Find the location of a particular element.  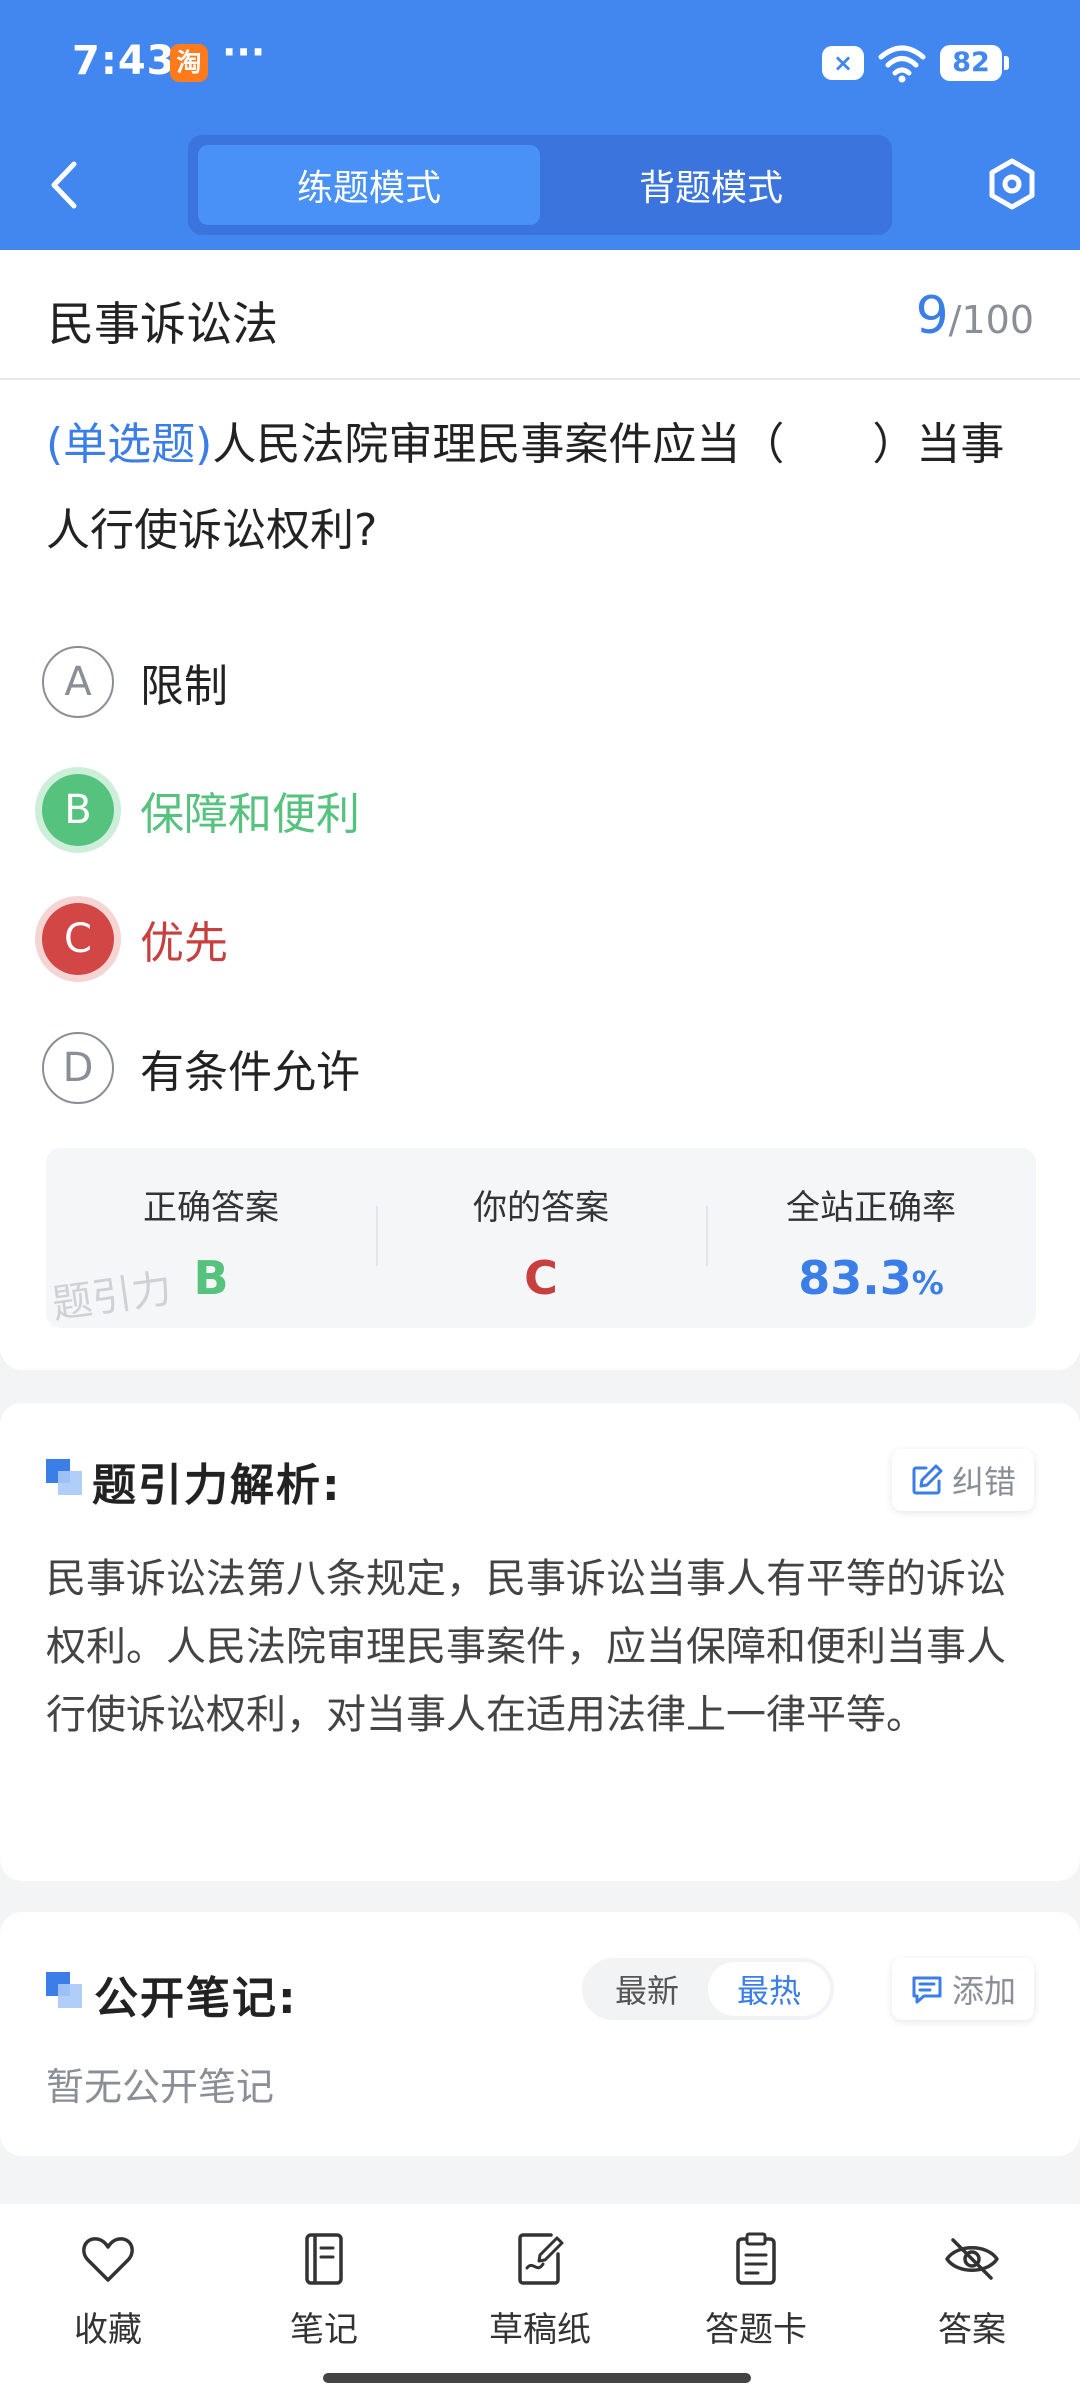

option-c: C 优先 is located at coordinates (532, 939).